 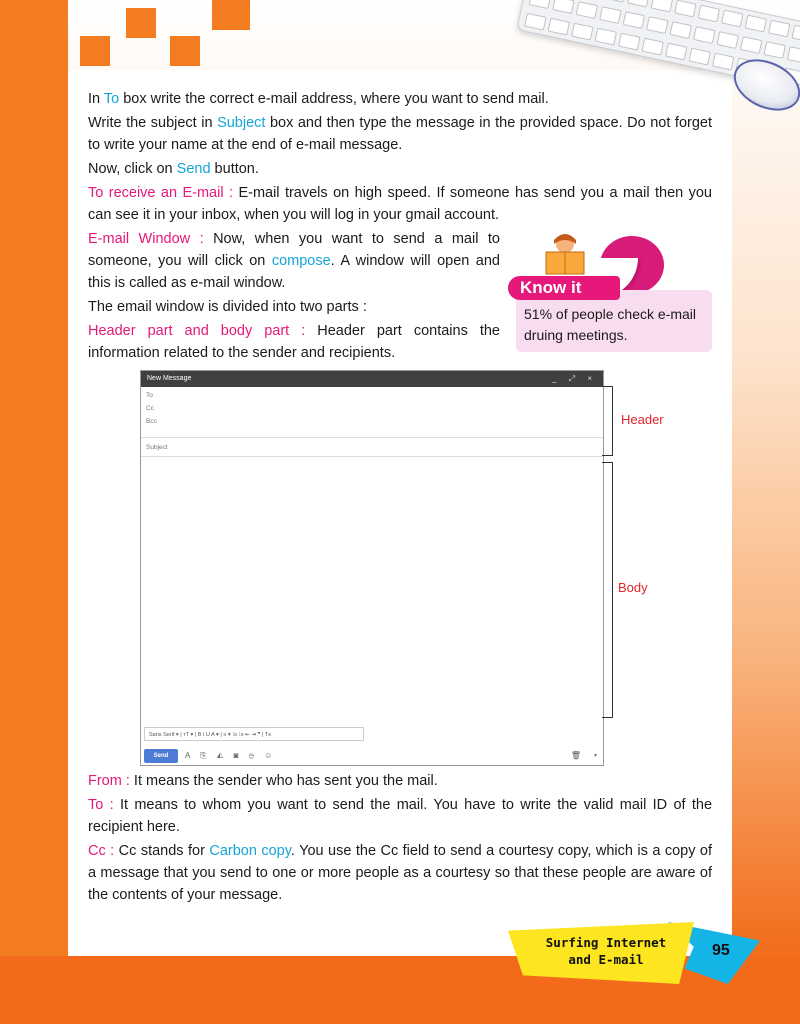 What do you see at coordinates (574, 379) in the screenshot?
I see `window-controls: _ ⤢ ×` at bounding box center [574, 379].